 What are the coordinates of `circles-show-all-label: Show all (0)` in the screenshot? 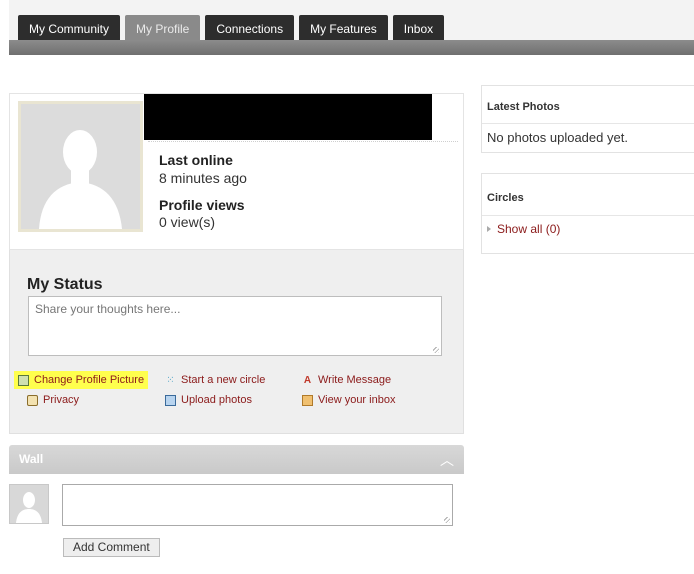 It's located at (529, 229).